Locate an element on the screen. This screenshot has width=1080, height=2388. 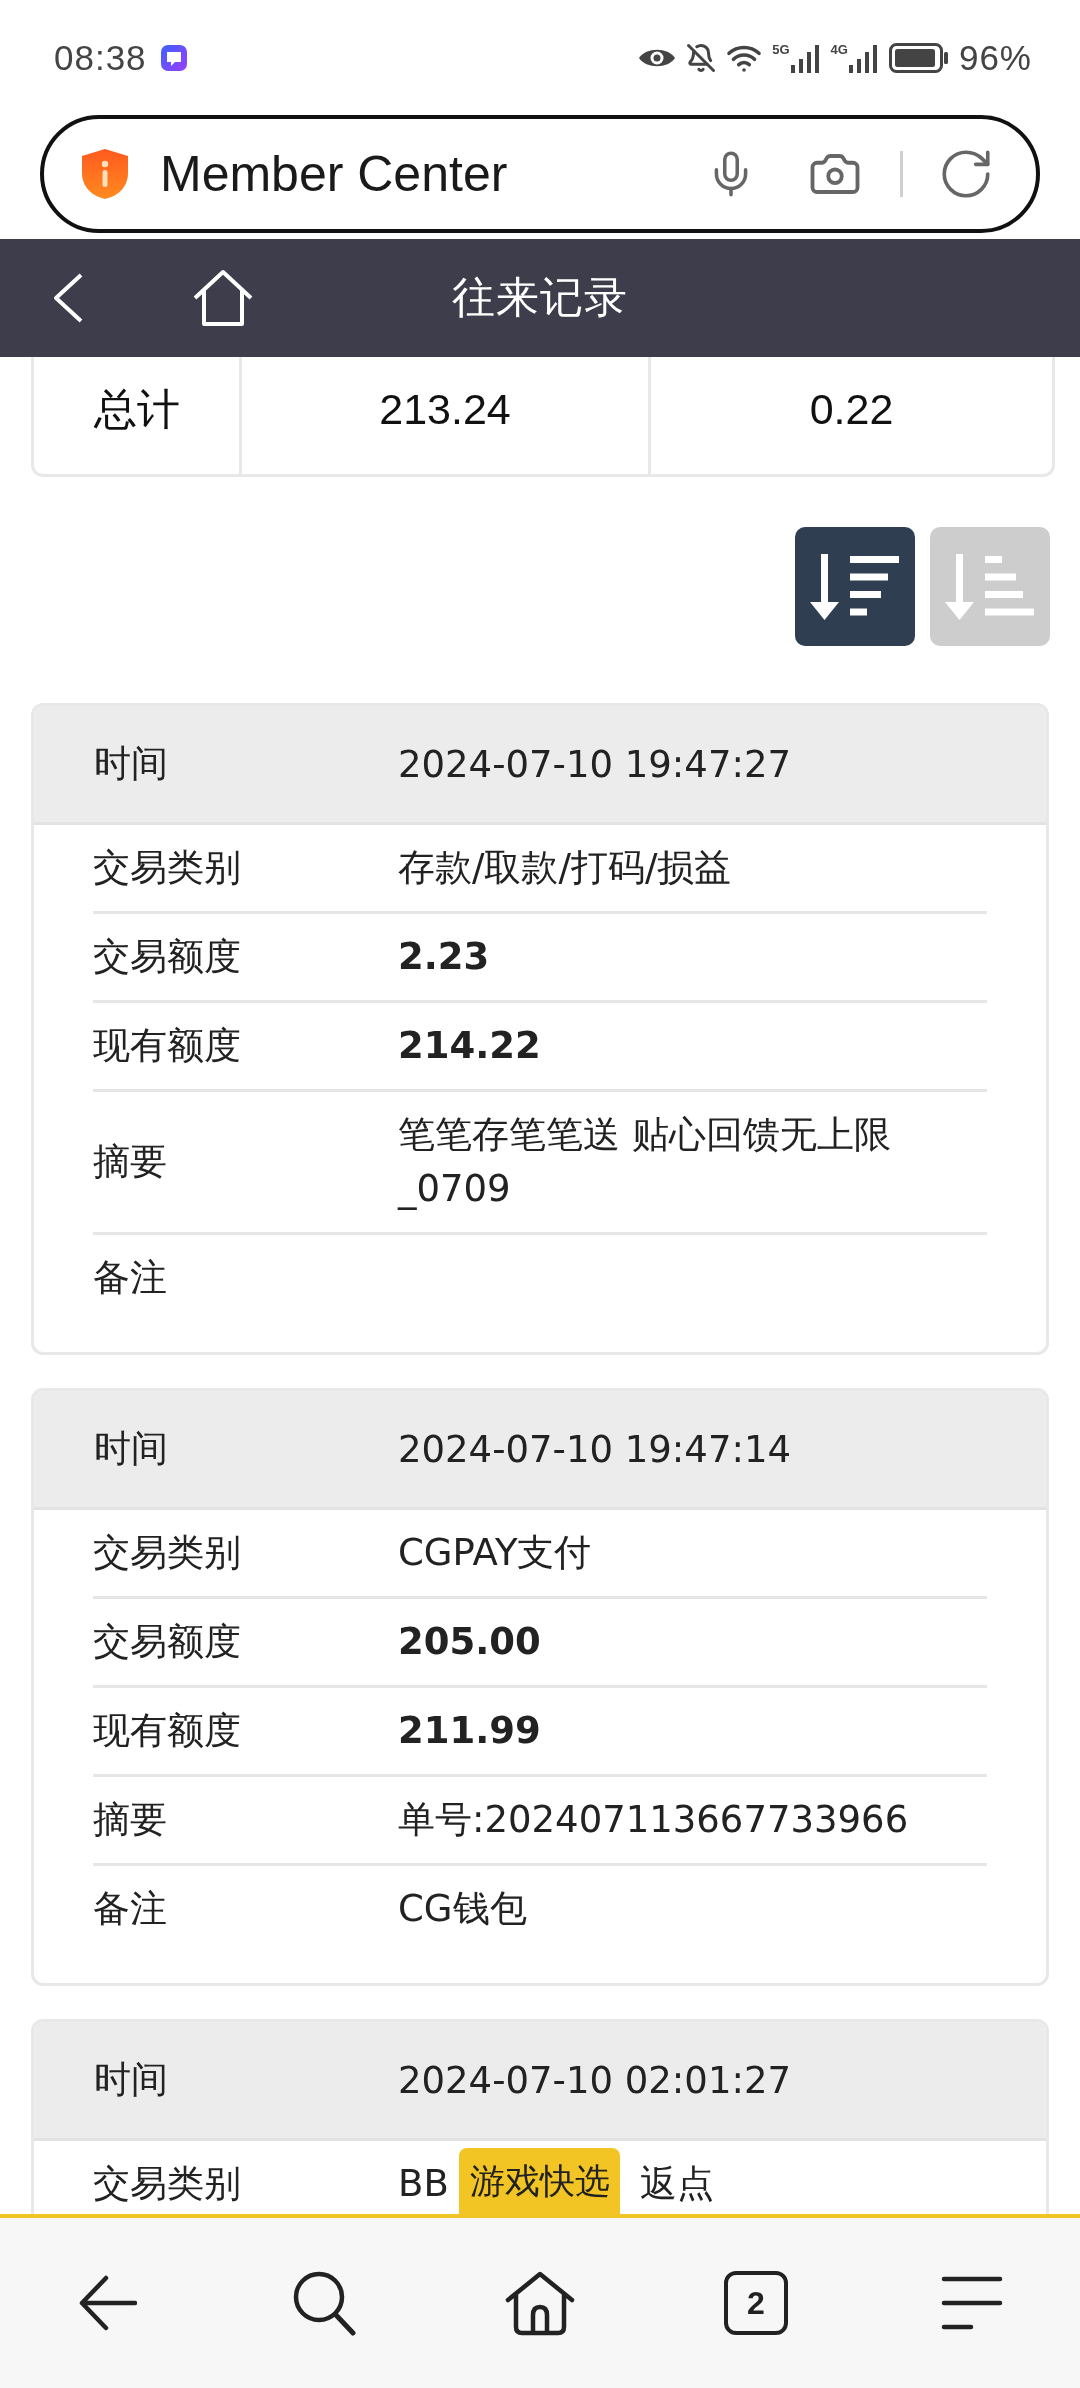
field-value: CGPAY支付 is located at coordinates (495, 1553).